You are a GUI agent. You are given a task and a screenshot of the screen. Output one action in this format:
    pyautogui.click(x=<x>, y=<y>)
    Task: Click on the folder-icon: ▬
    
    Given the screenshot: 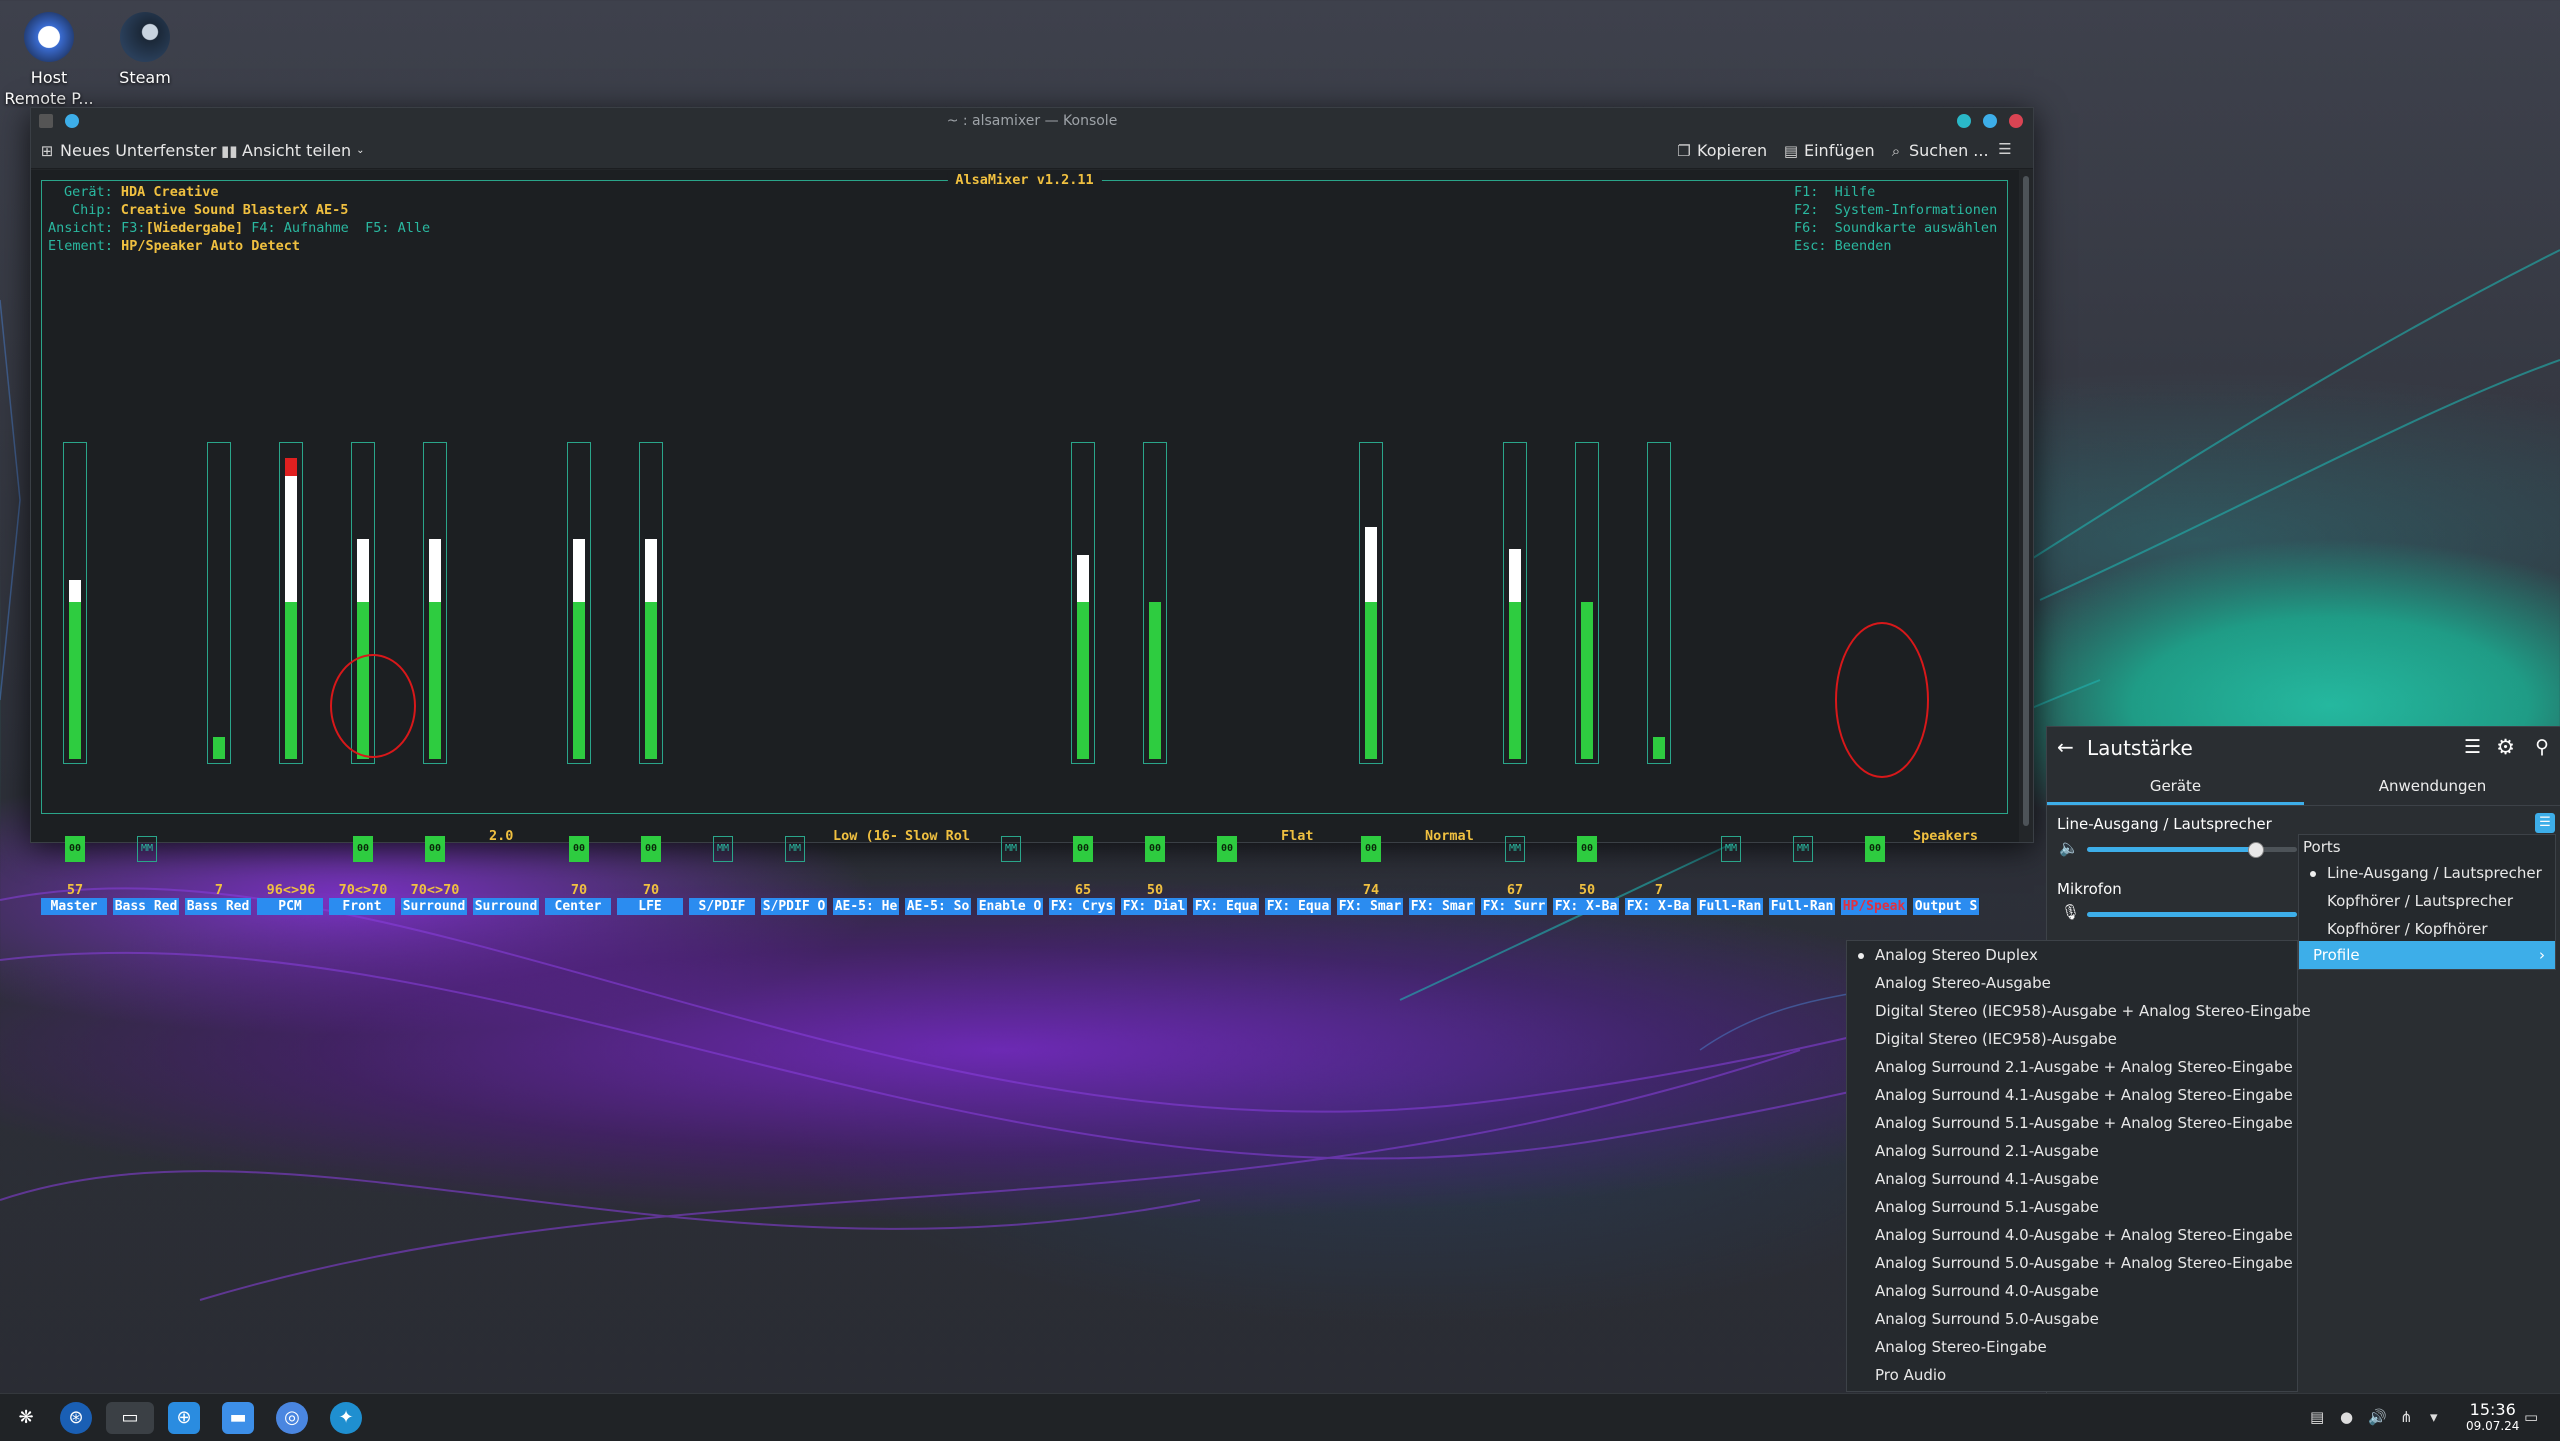 What is the action you would take?
    pyautogui.click(x=238, y=1418)
    